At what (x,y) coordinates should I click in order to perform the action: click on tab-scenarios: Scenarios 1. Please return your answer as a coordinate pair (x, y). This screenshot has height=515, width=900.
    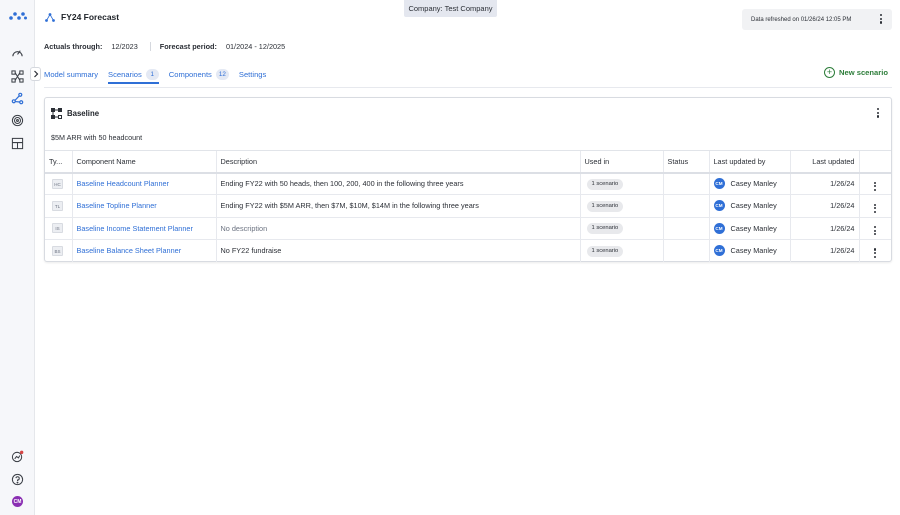
    Looking at the image, I should click on (133, 75).